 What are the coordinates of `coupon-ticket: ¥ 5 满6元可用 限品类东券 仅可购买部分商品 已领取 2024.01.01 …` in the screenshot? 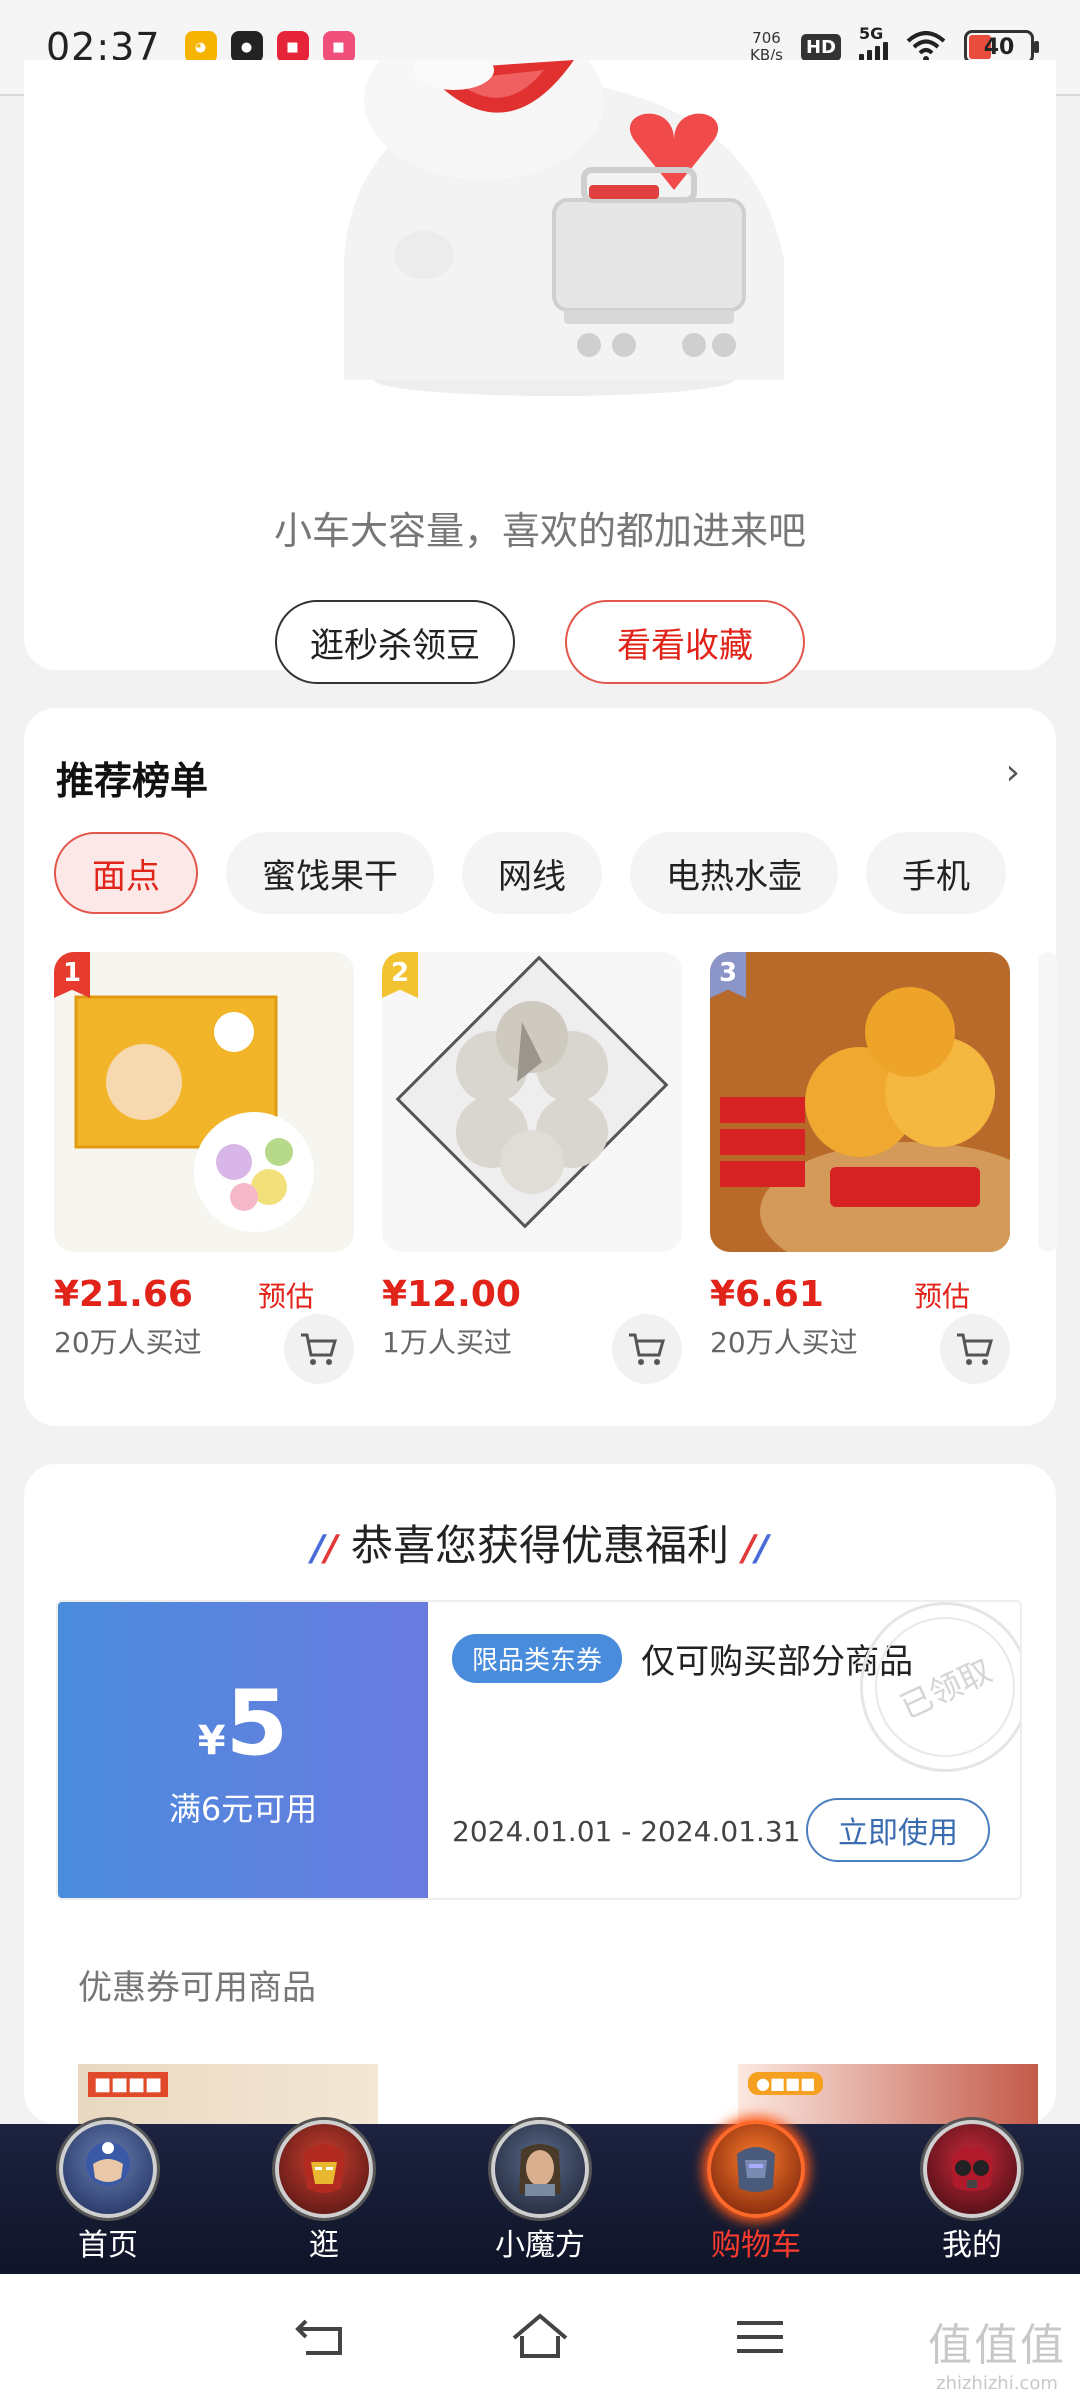 It's located at (539, 1750).